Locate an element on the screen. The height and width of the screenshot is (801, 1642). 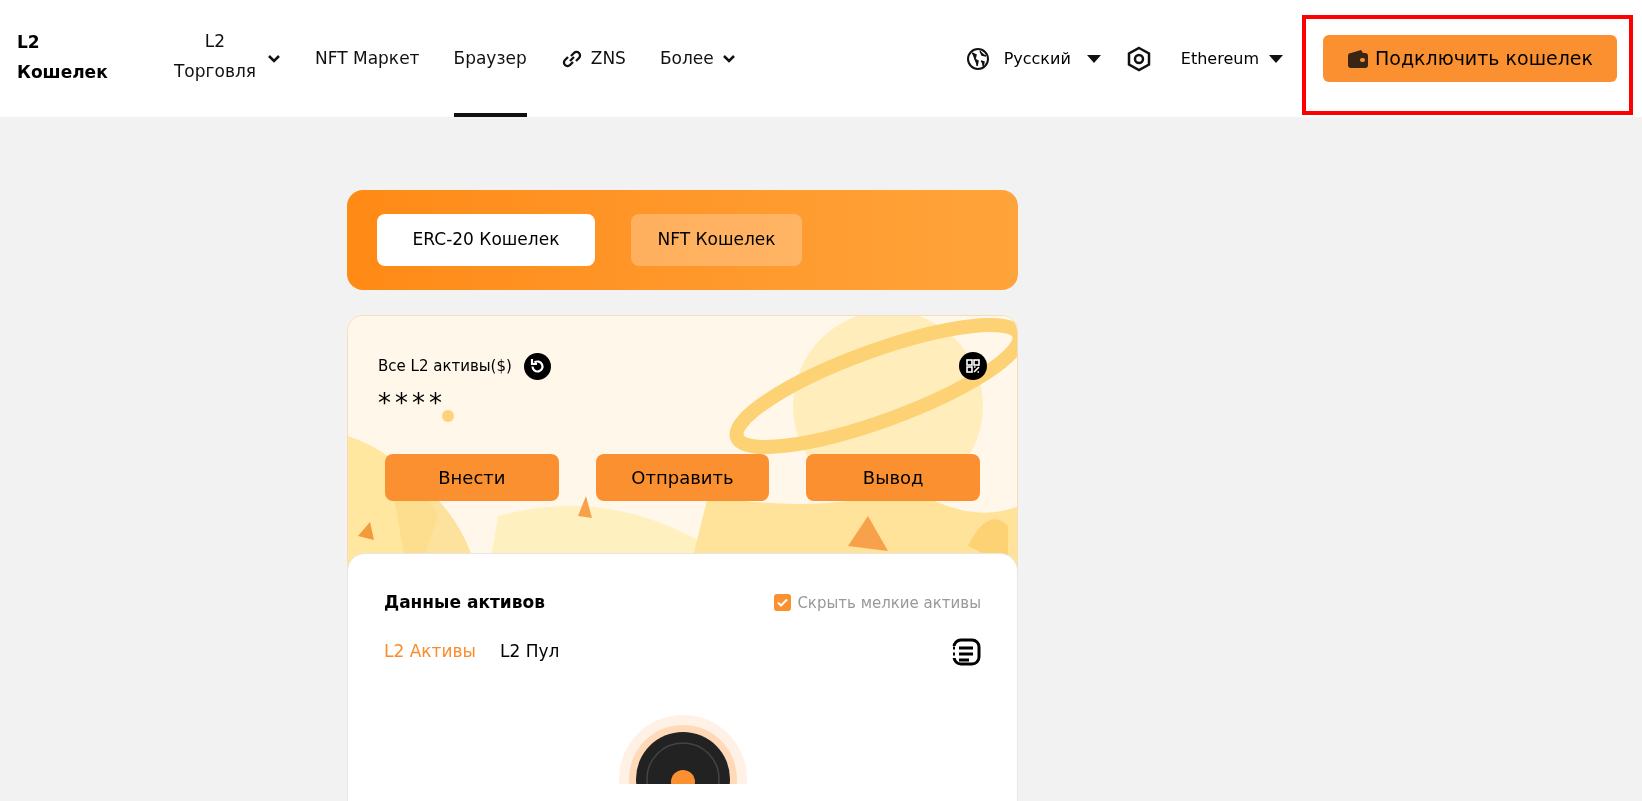
nav-link: ZNS is located at coordinates (593, 58).